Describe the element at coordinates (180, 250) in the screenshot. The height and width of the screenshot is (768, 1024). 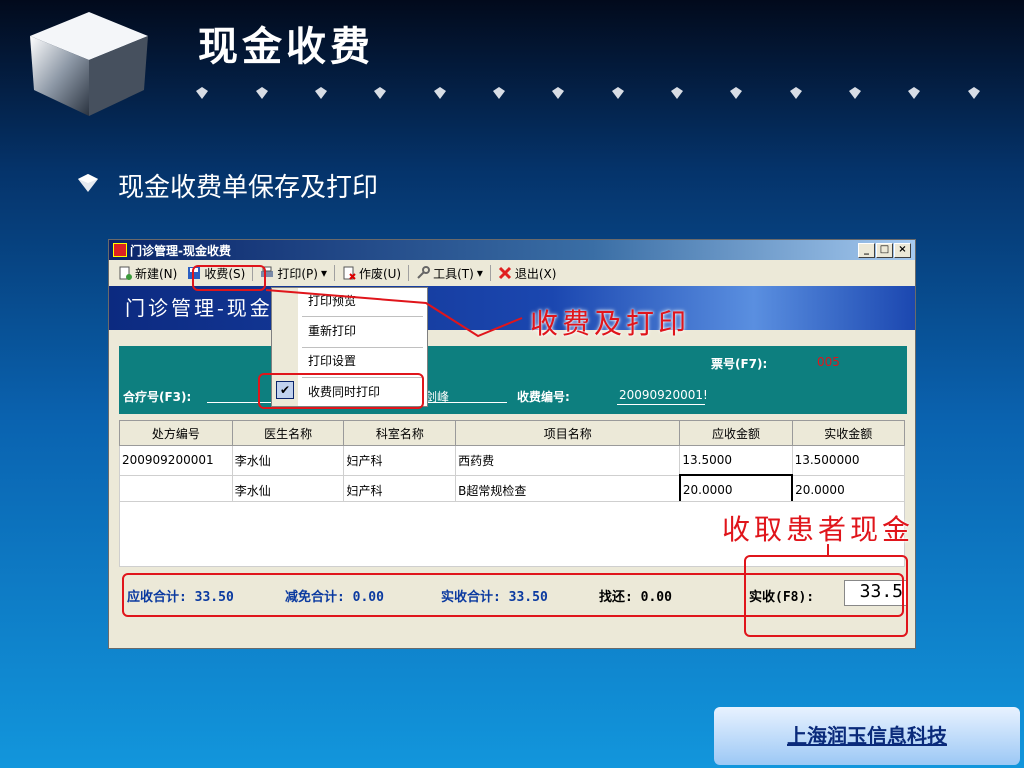
I see `window-title: 门诊管理-现金收费` at that location.